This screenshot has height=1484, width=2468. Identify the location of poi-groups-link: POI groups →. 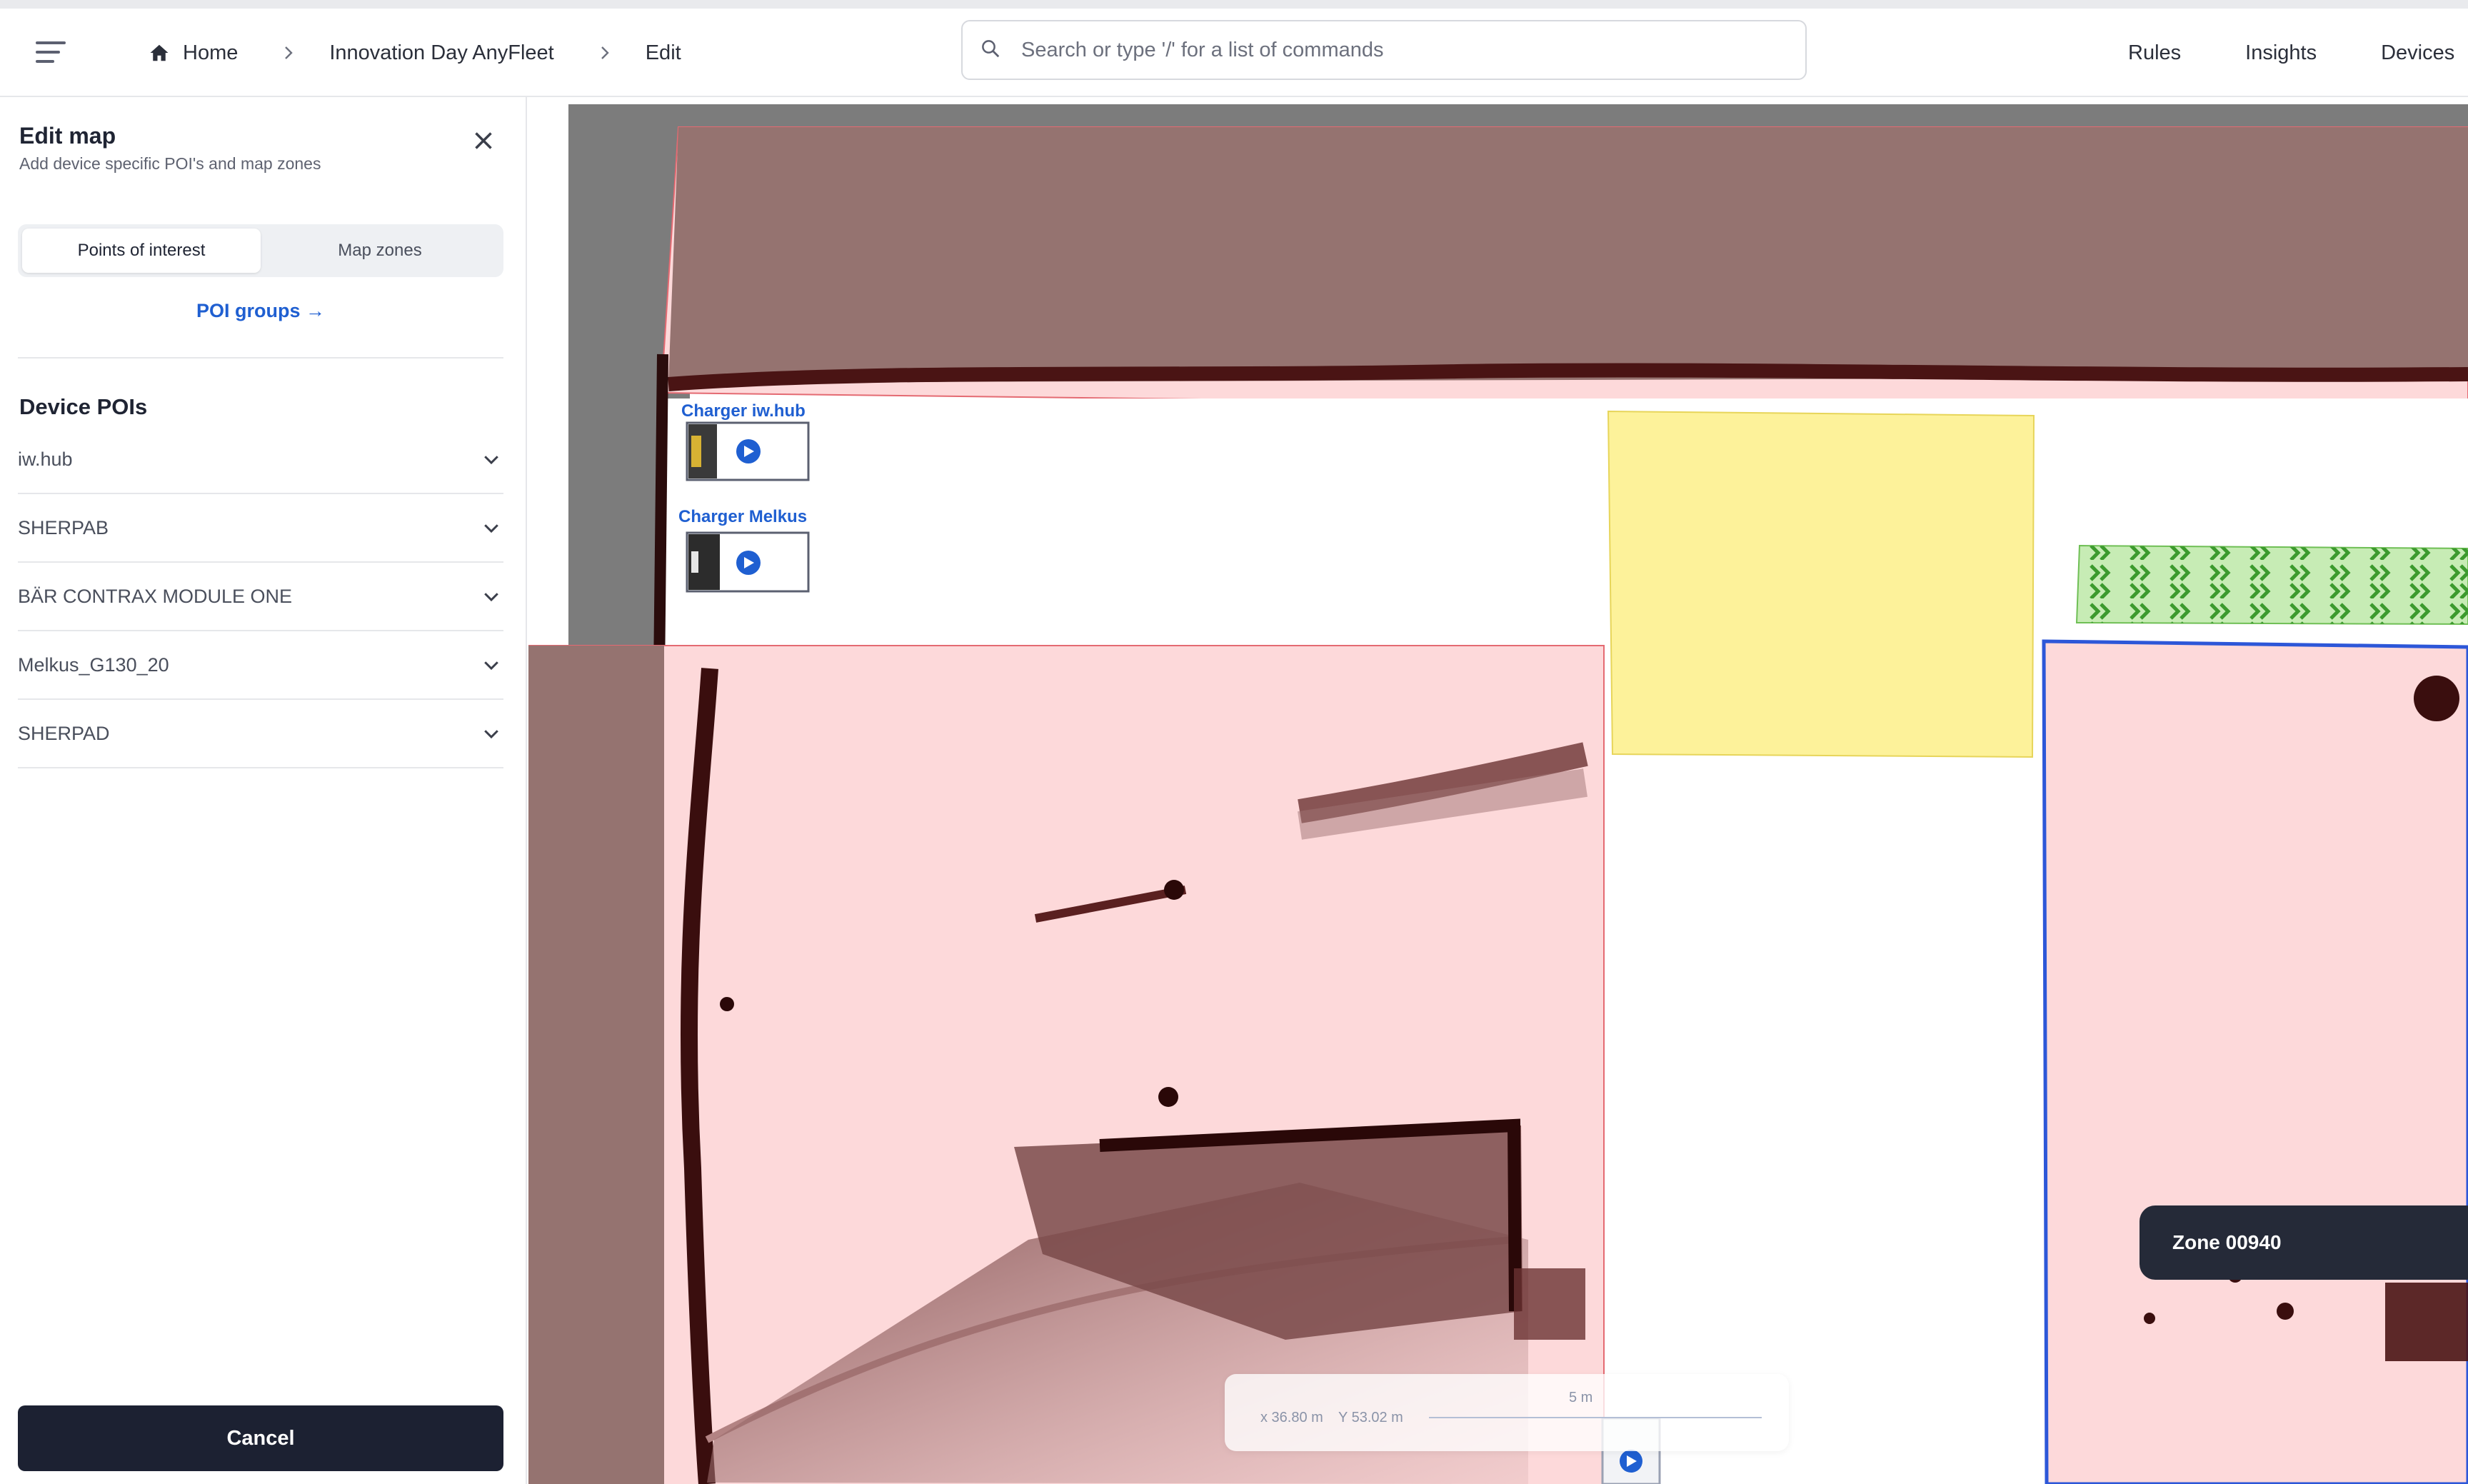
(260, 311).